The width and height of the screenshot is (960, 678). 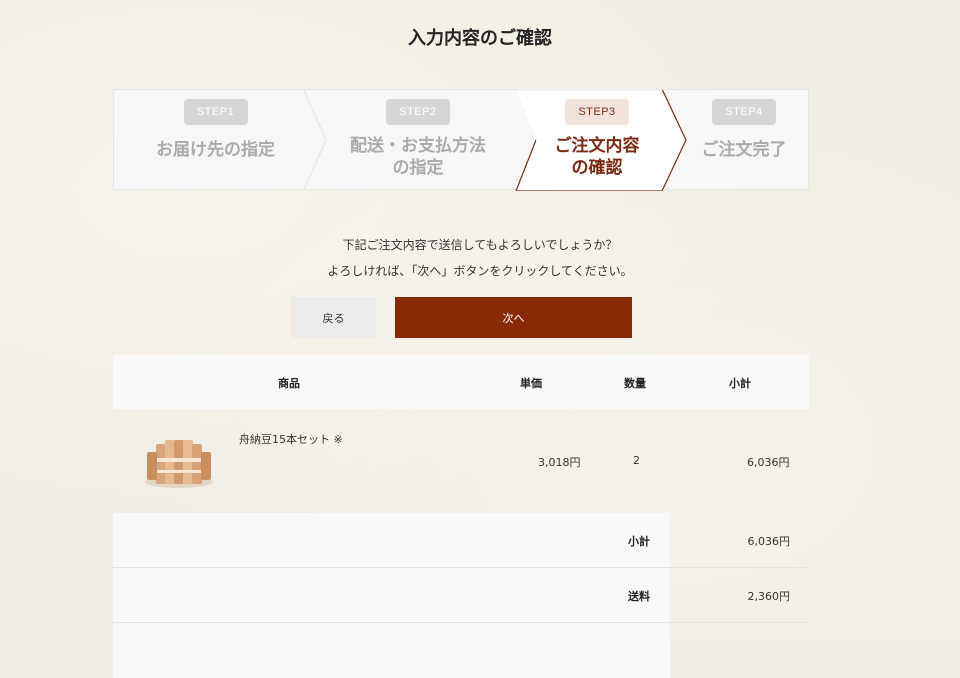 I want to click on product-name: 舟納豆15本セット ※, so click(x=291, y=439).